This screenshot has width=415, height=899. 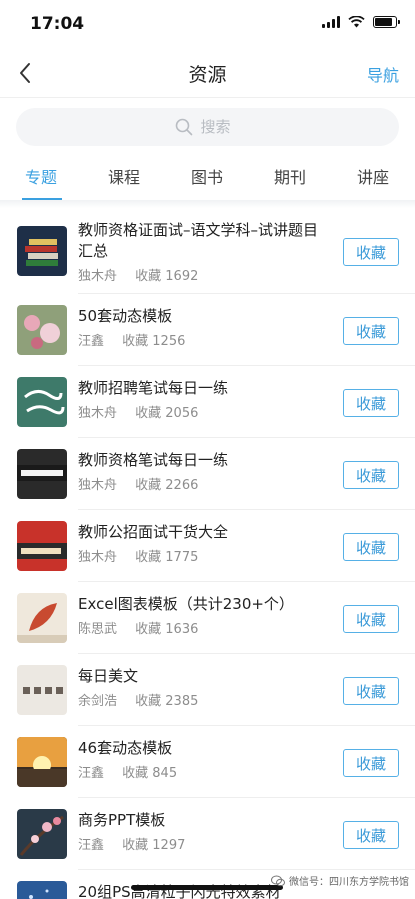 What do you see at coordinates (124, 176) in the screenshot?
I see `tab-courses: 课程` at bounding box center [124, 176].